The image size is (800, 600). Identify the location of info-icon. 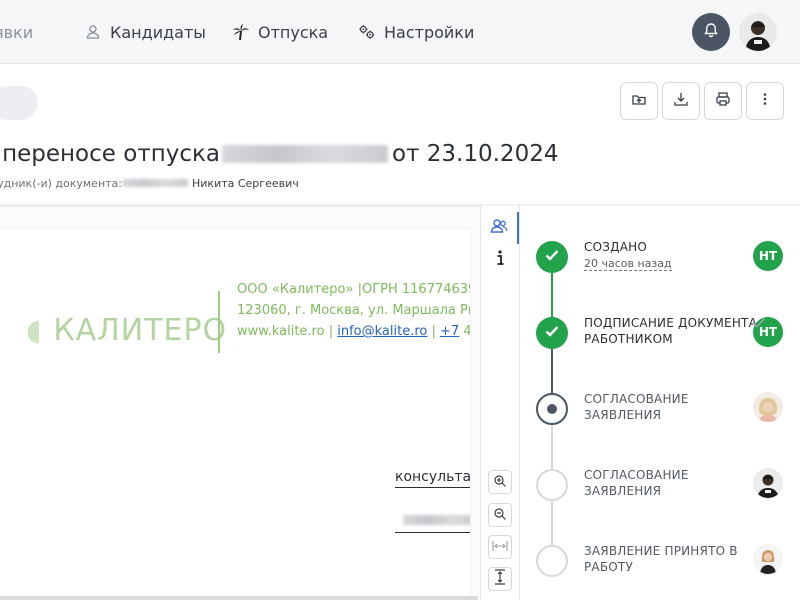
(500, 260).